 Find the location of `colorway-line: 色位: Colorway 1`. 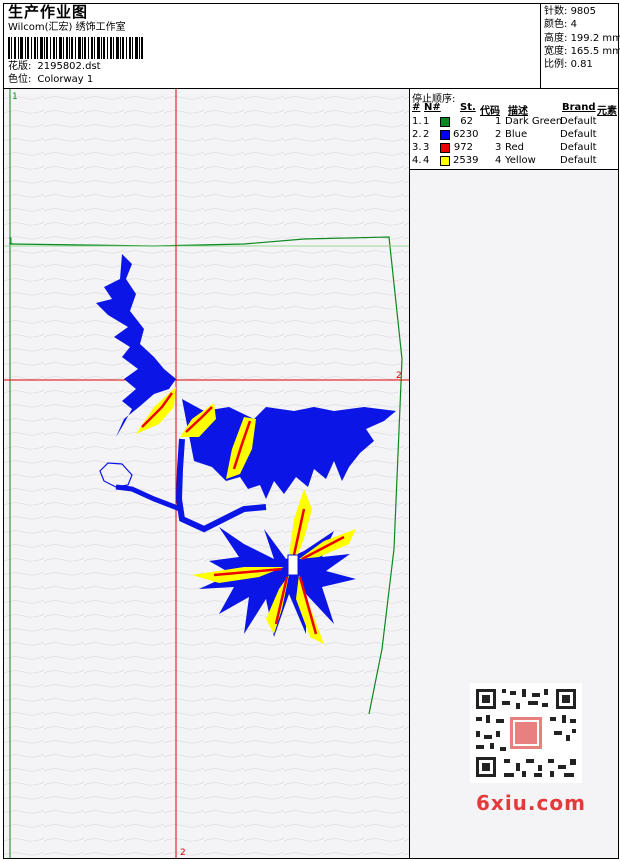

colorway-line: 色位: Colorway 1 is located at coordinates (50, 80).